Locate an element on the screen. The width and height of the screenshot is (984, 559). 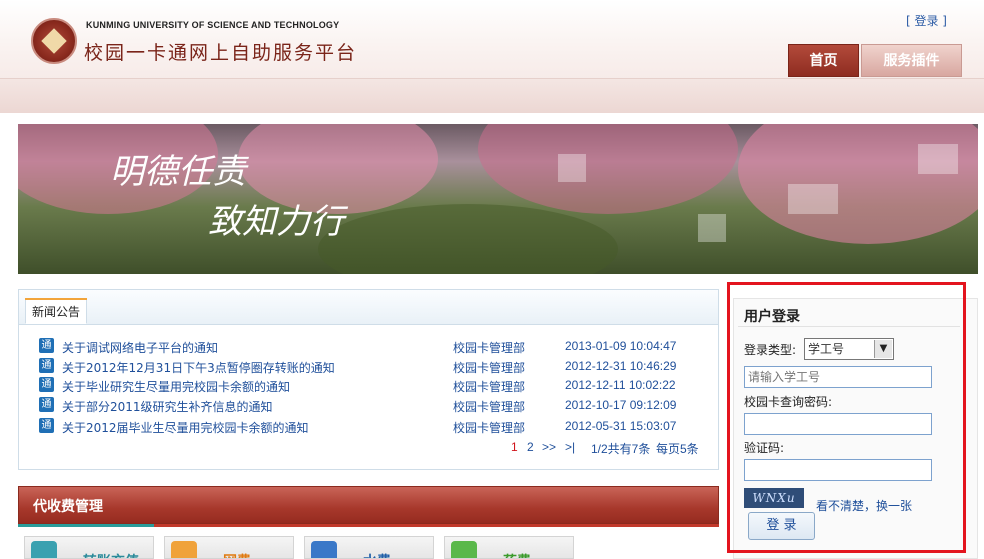
news-date: 2012-10-17 09:12:09 is located at coordinates (621, 405).